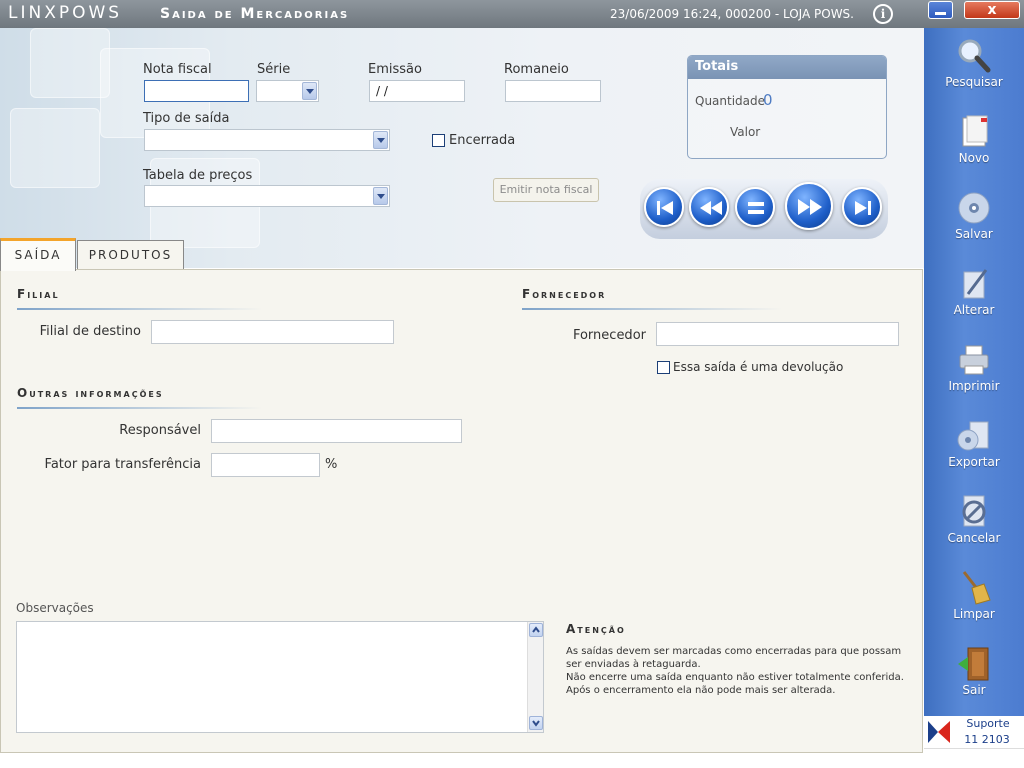 This screenshot has height=768, width=1024. Describe the element at coordinates (973, 436) in the screenshot. I see `export-icon` at that location.